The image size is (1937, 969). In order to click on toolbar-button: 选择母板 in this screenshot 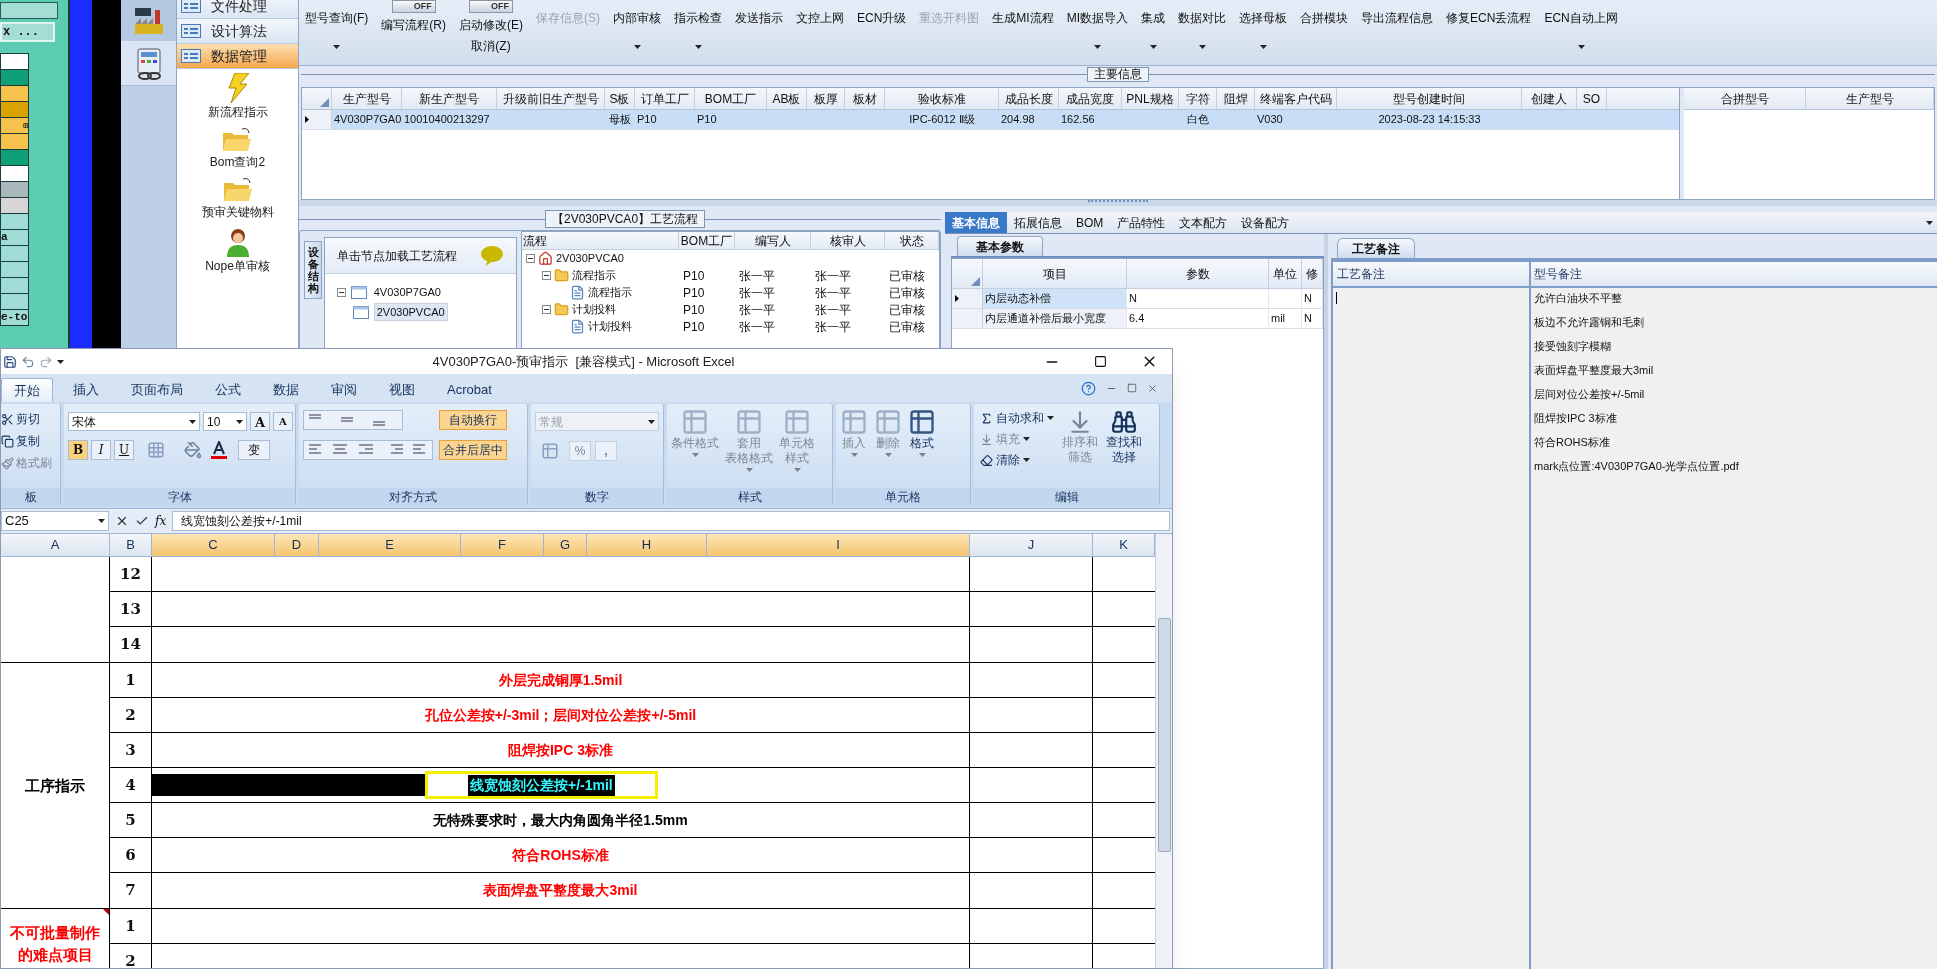, I will do `click(1263, 29)`.